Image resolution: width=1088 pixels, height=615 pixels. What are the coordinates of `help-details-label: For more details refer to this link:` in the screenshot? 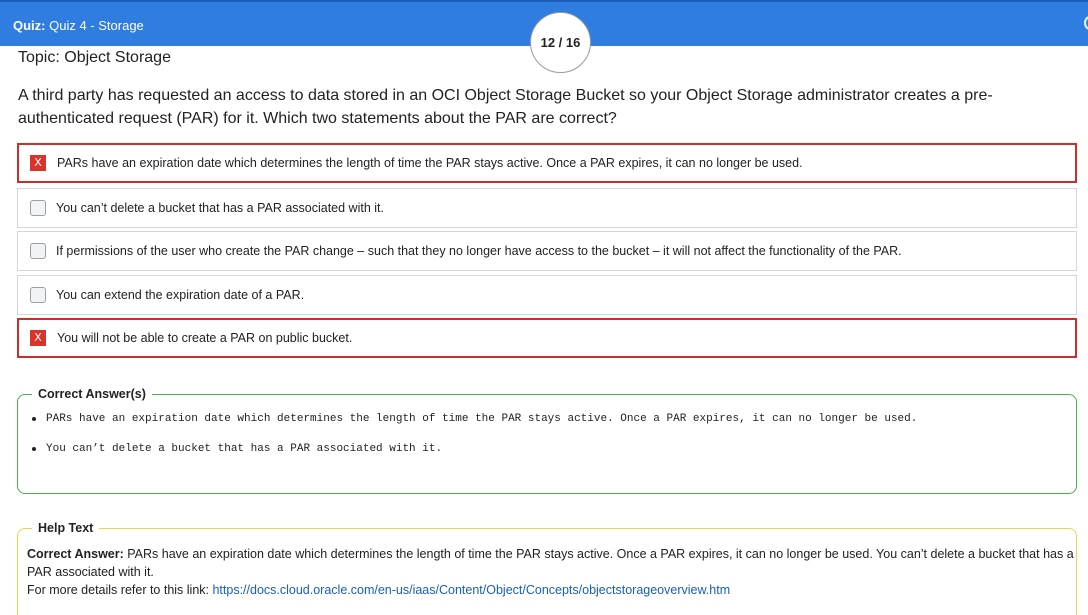 It's located at (120, 590).